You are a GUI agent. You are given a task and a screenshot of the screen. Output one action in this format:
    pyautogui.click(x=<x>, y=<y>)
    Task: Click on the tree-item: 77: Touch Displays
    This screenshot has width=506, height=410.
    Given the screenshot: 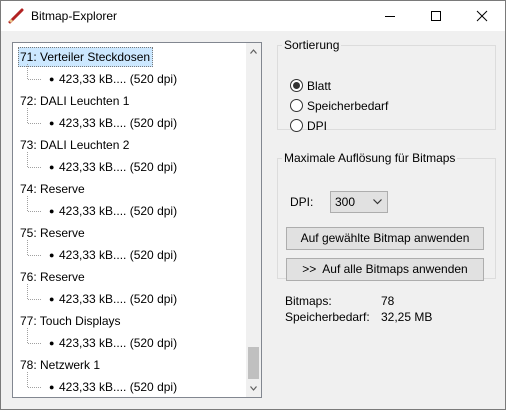 What is the action you would take?
    pyautogui.click(x=71, y=321)
    